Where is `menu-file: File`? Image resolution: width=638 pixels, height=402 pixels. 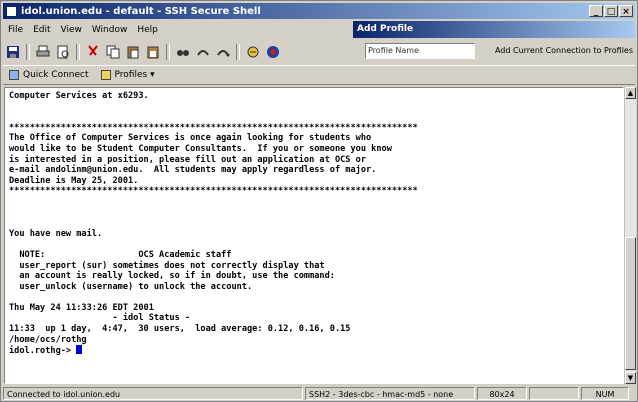 menu-file: File is located at coordinates (15, 30).